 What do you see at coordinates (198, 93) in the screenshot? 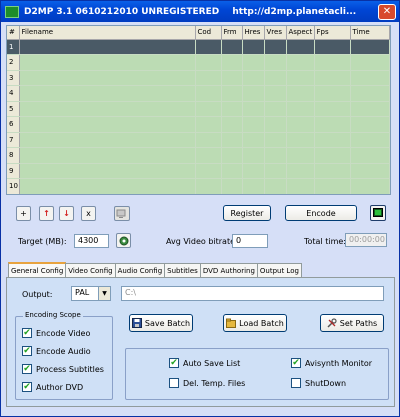
I see `table-row: 4` at bounding box center [198, 93].